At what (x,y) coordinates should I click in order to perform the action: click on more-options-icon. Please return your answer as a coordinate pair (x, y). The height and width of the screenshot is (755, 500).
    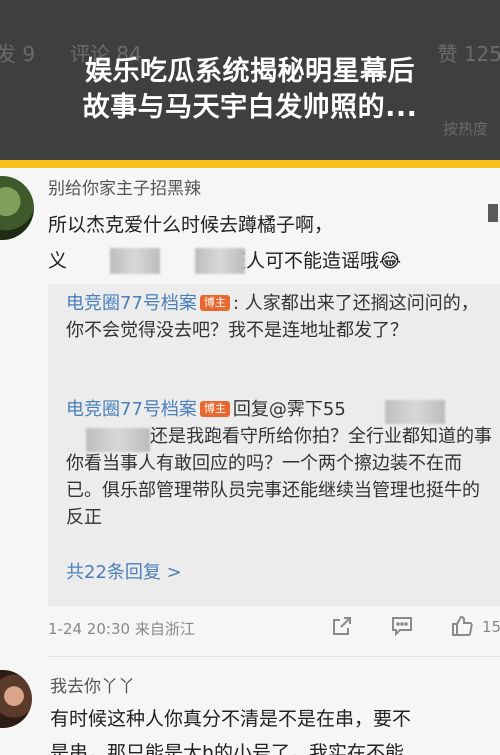
    Looking at the image, I should click on (493, 213).